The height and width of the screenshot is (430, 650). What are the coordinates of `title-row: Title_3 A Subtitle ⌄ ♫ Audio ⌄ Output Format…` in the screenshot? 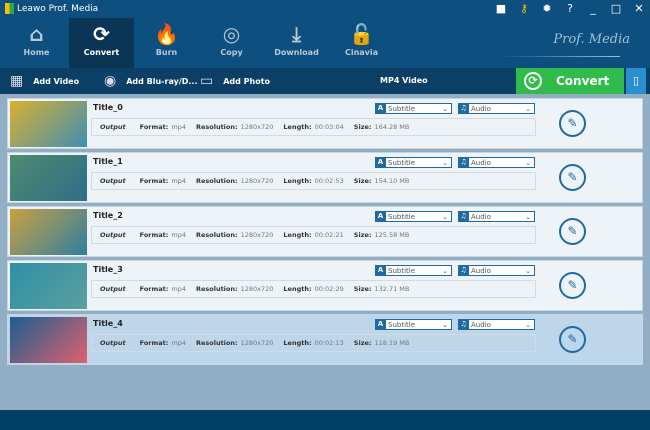 It's located at (325, 285).